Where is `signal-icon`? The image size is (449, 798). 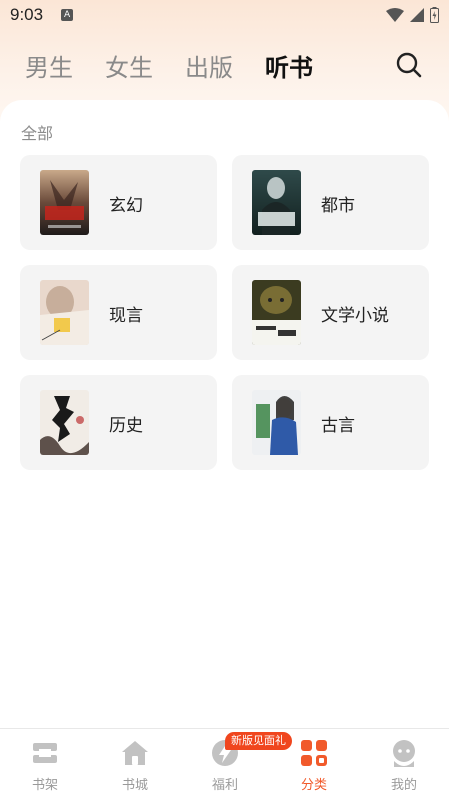 signal-icon is located at coordinates (417, 15).